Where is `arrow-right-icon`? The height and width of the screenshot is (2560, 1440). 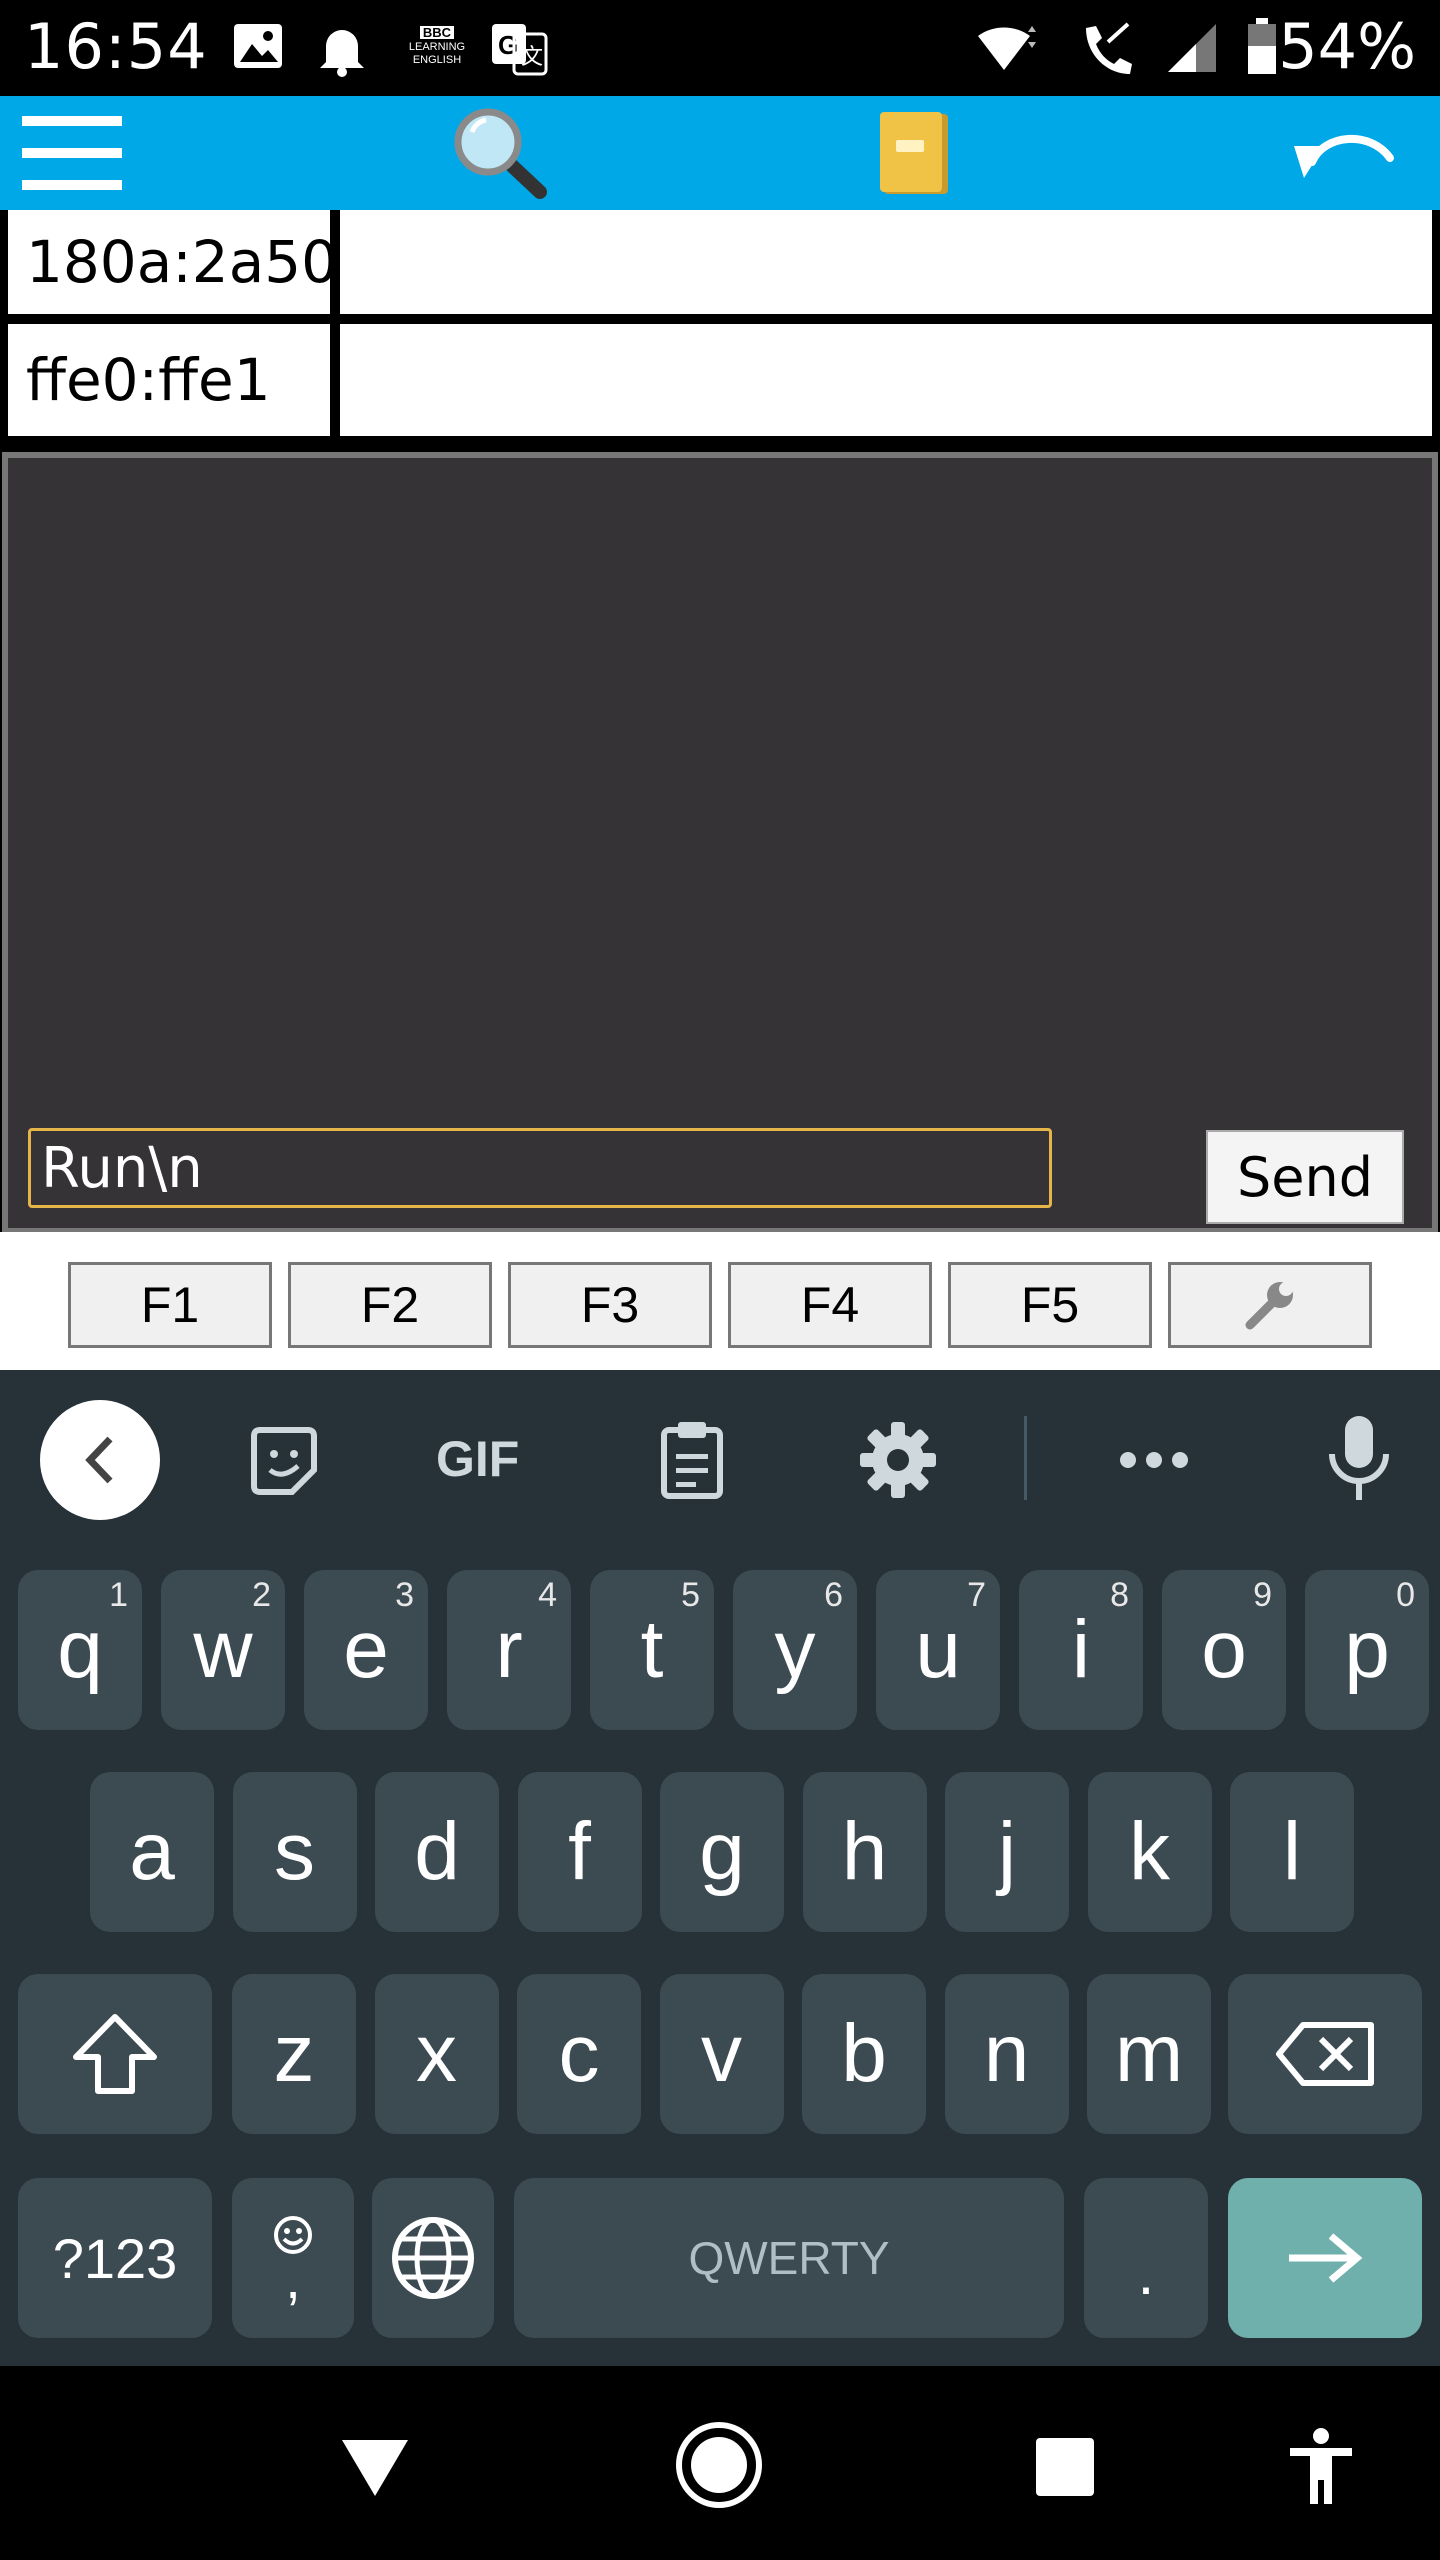
arrow-right-icon is located at coordinates (1326, 2258).